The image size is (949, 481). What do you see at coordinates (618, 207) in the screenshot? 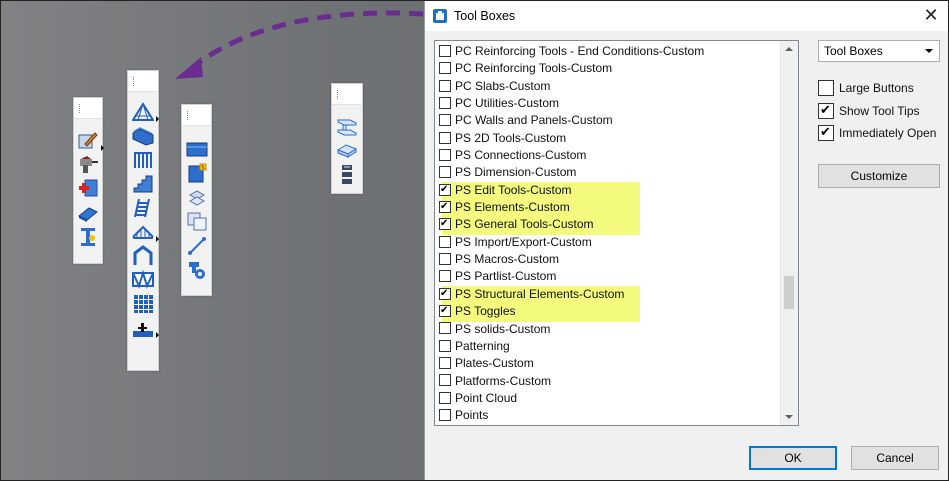
I see `list-item: PS Elements-Custom` at bounding box center [618, 207].